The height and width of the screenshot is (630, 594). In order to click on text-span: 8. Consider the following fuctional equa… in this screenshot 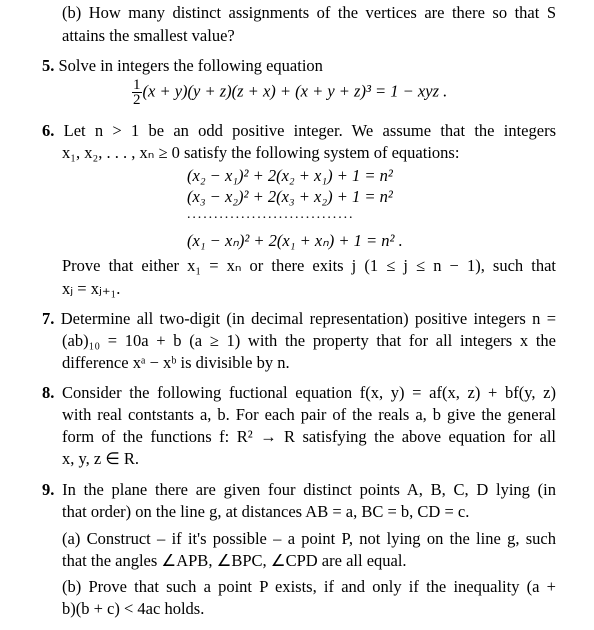, I will do `click(299, 393)`.